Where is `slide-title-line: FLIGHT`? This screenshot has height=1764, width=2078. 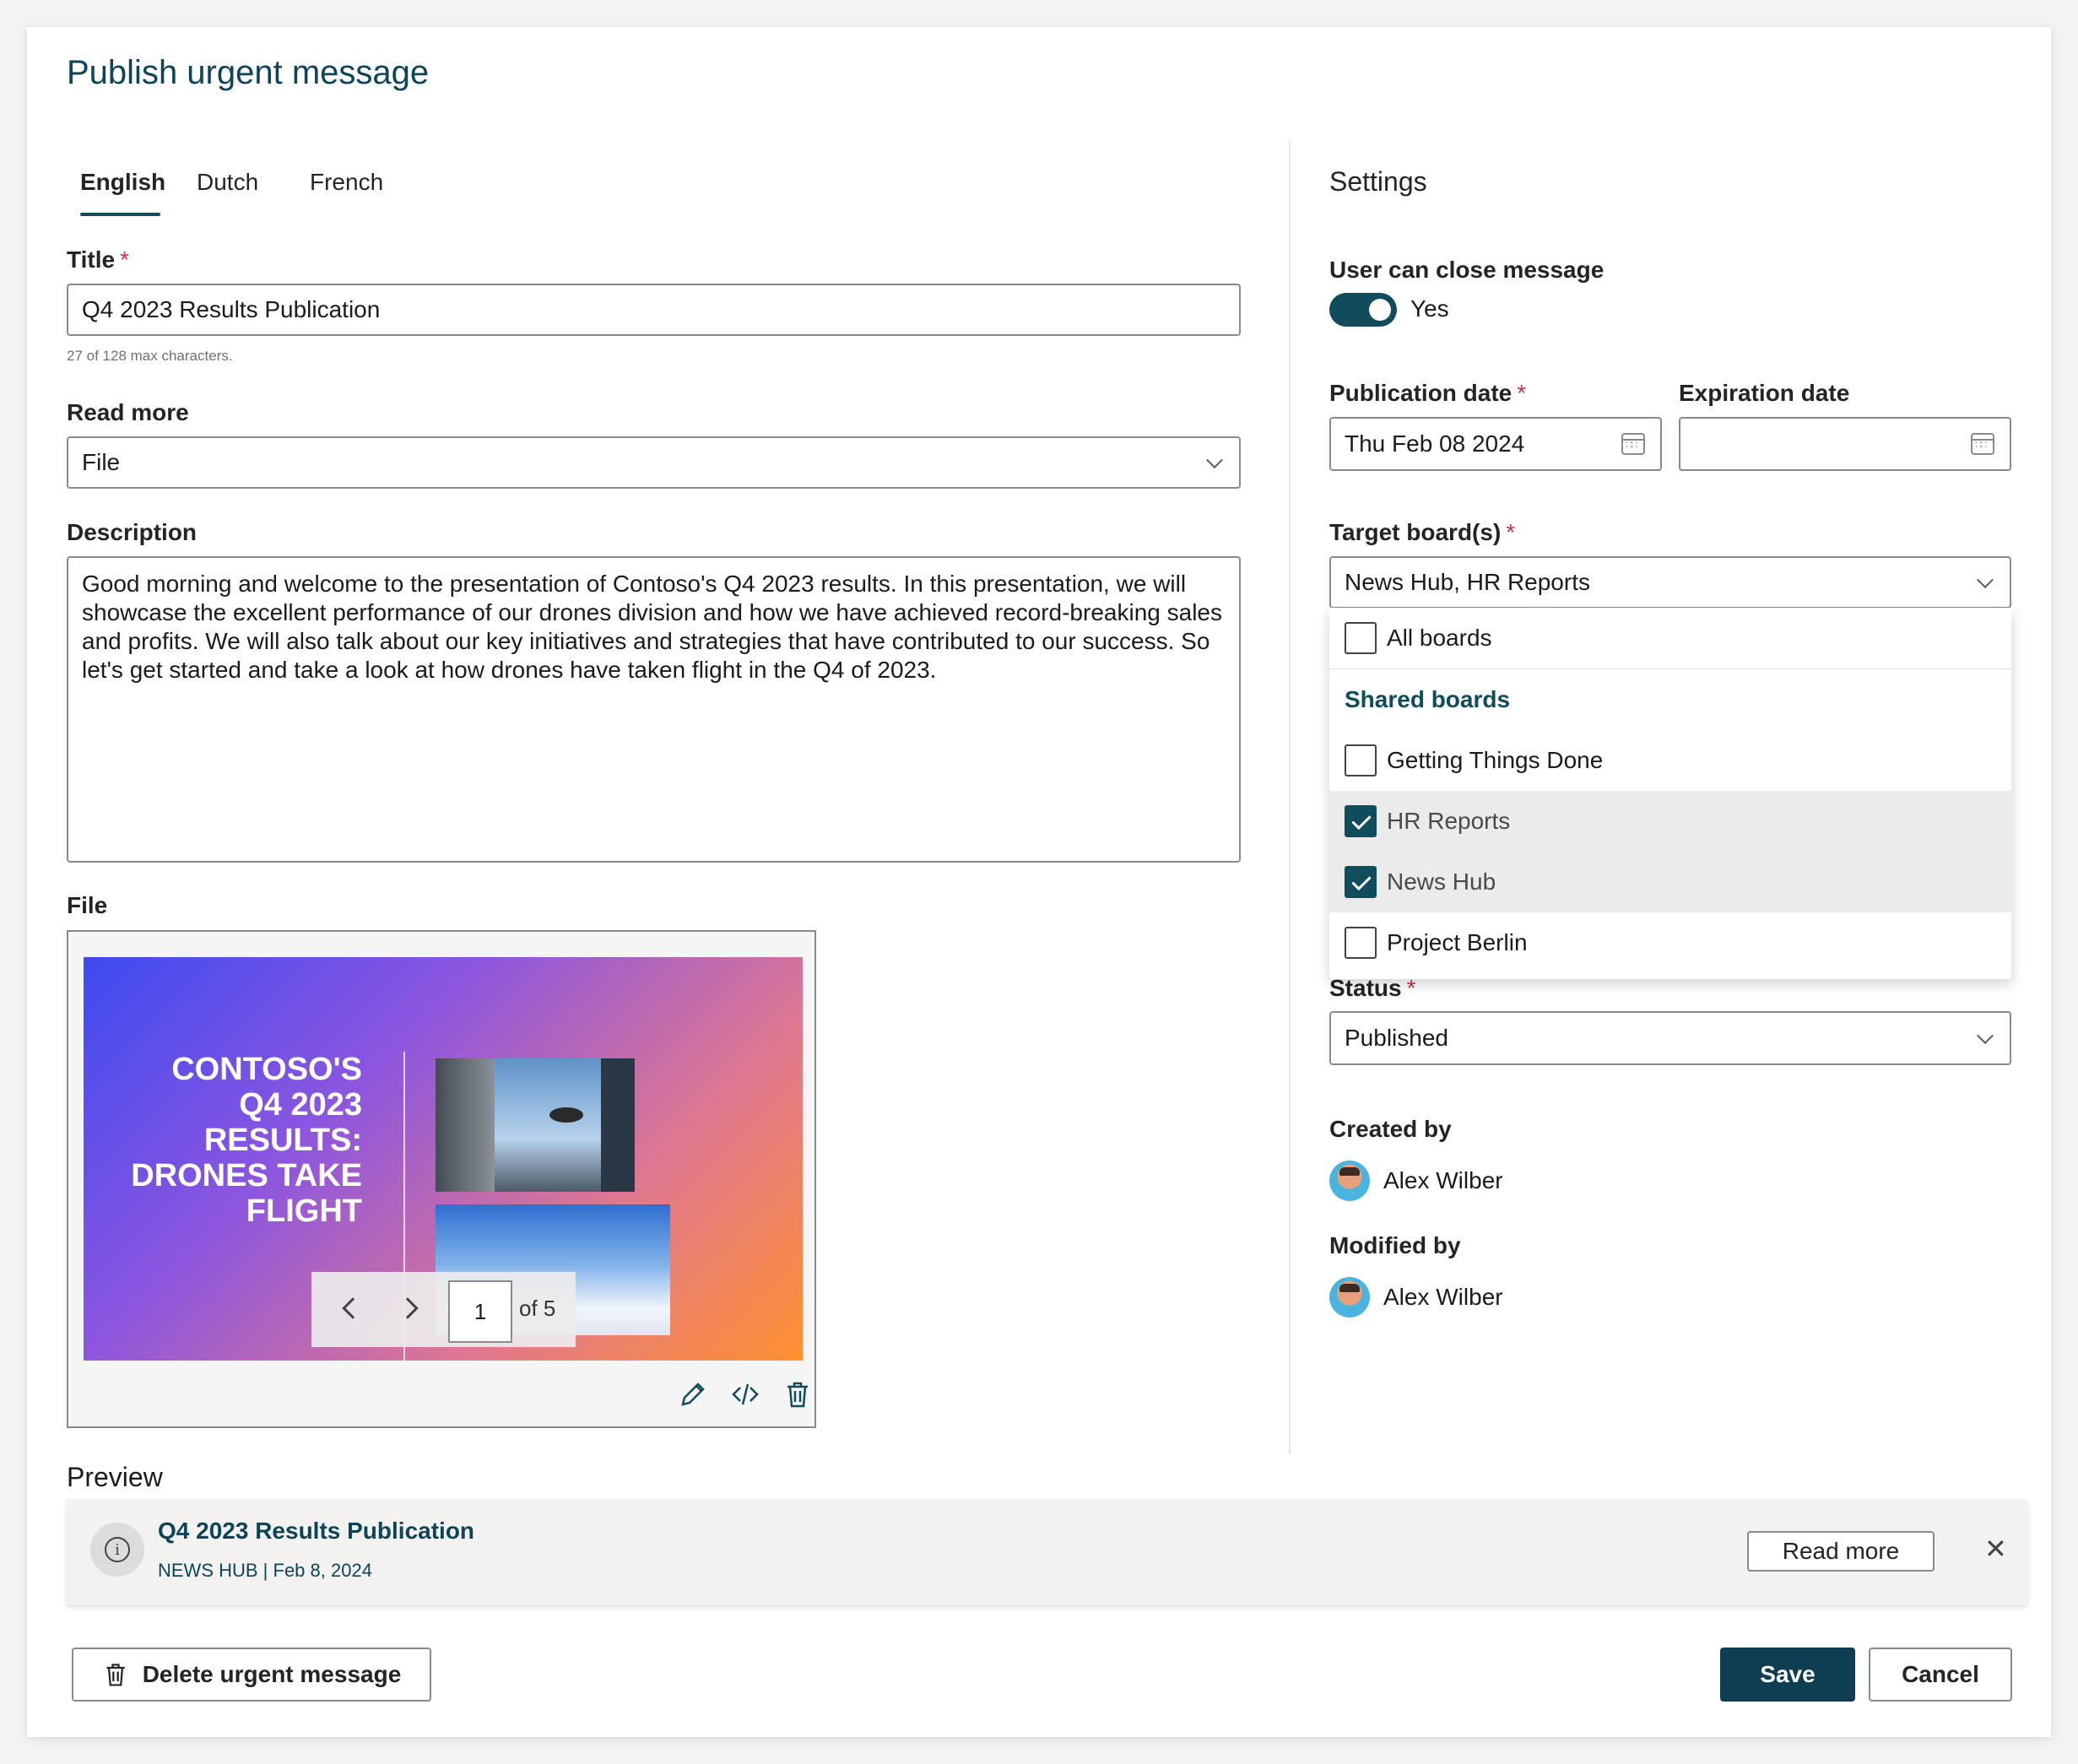 slide-title-line: FLIGHT is located at coordinates (304, 1211).